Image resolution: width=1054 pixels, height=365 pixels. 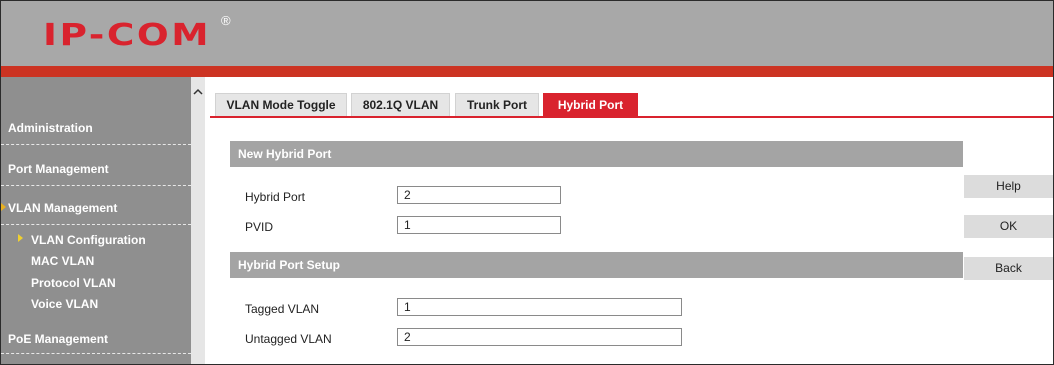 I want to click on sidebar-subitem-voice-vlan: Voice VLAN, so click(x=96, y=304).